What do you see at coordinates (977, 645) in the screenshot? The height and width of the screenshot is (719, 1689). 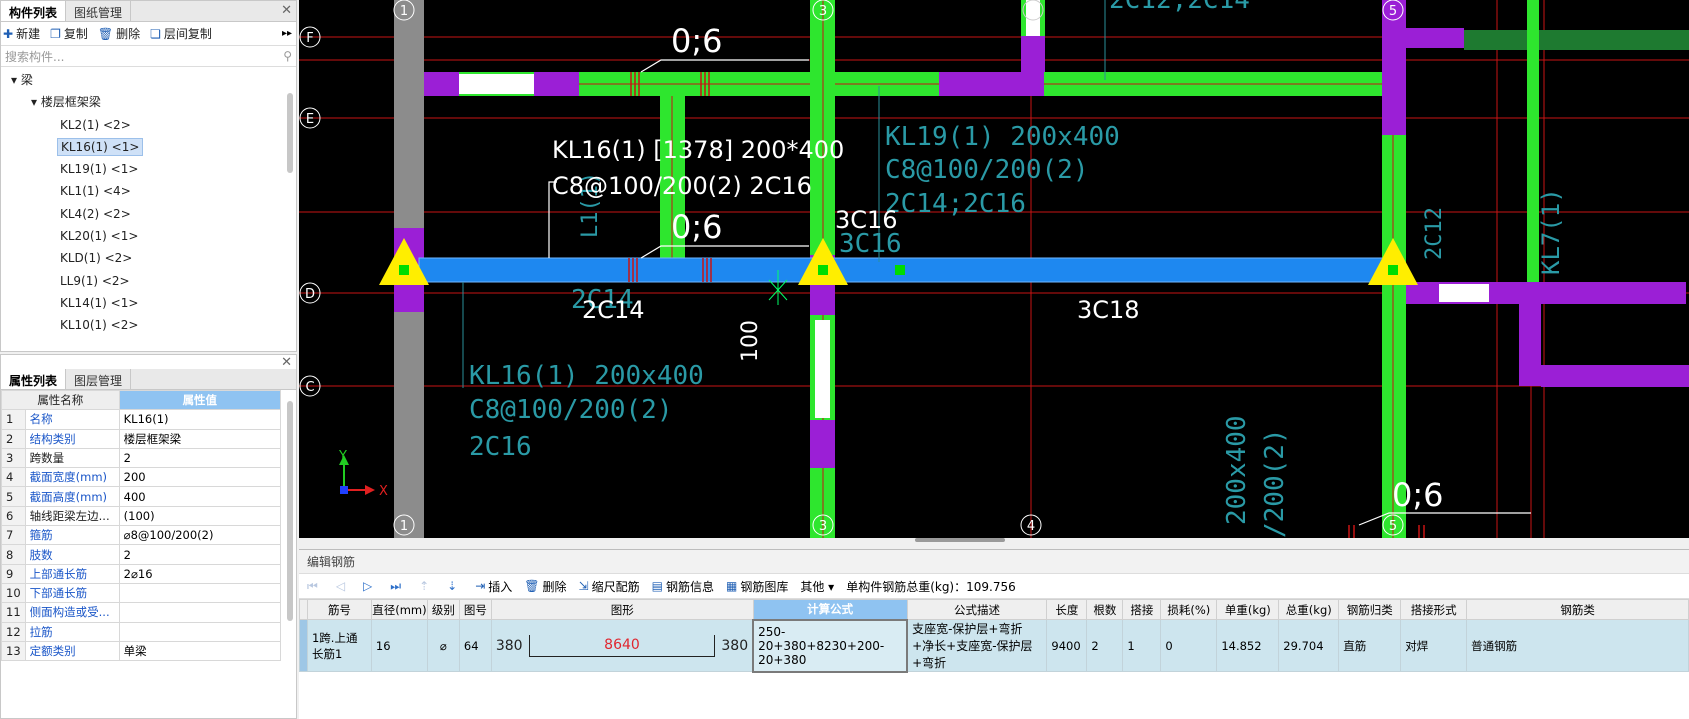 I see `cell-description: 支座宽-保护层+弯折+净长+支座宽-保护层+弯折` at bounding box center [977, 645].